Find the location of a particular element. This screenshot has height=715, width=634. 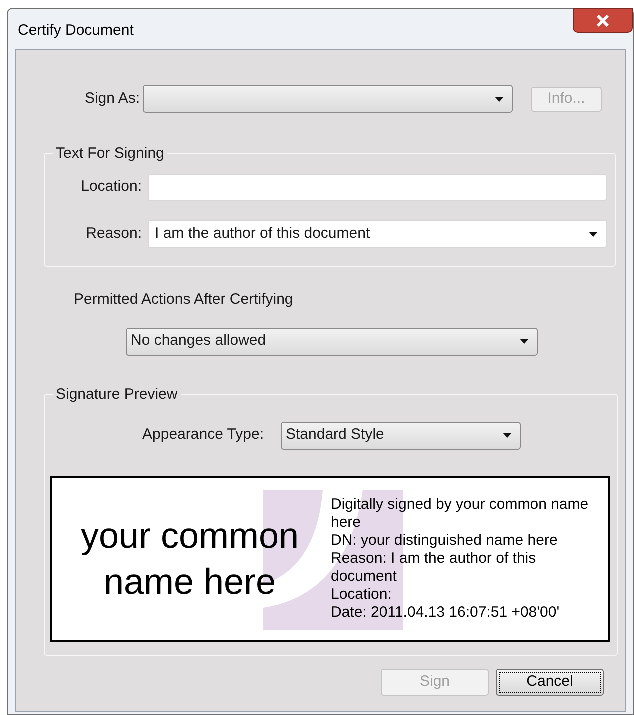

sign-as-dropdown is located at coordinates (328, 99).